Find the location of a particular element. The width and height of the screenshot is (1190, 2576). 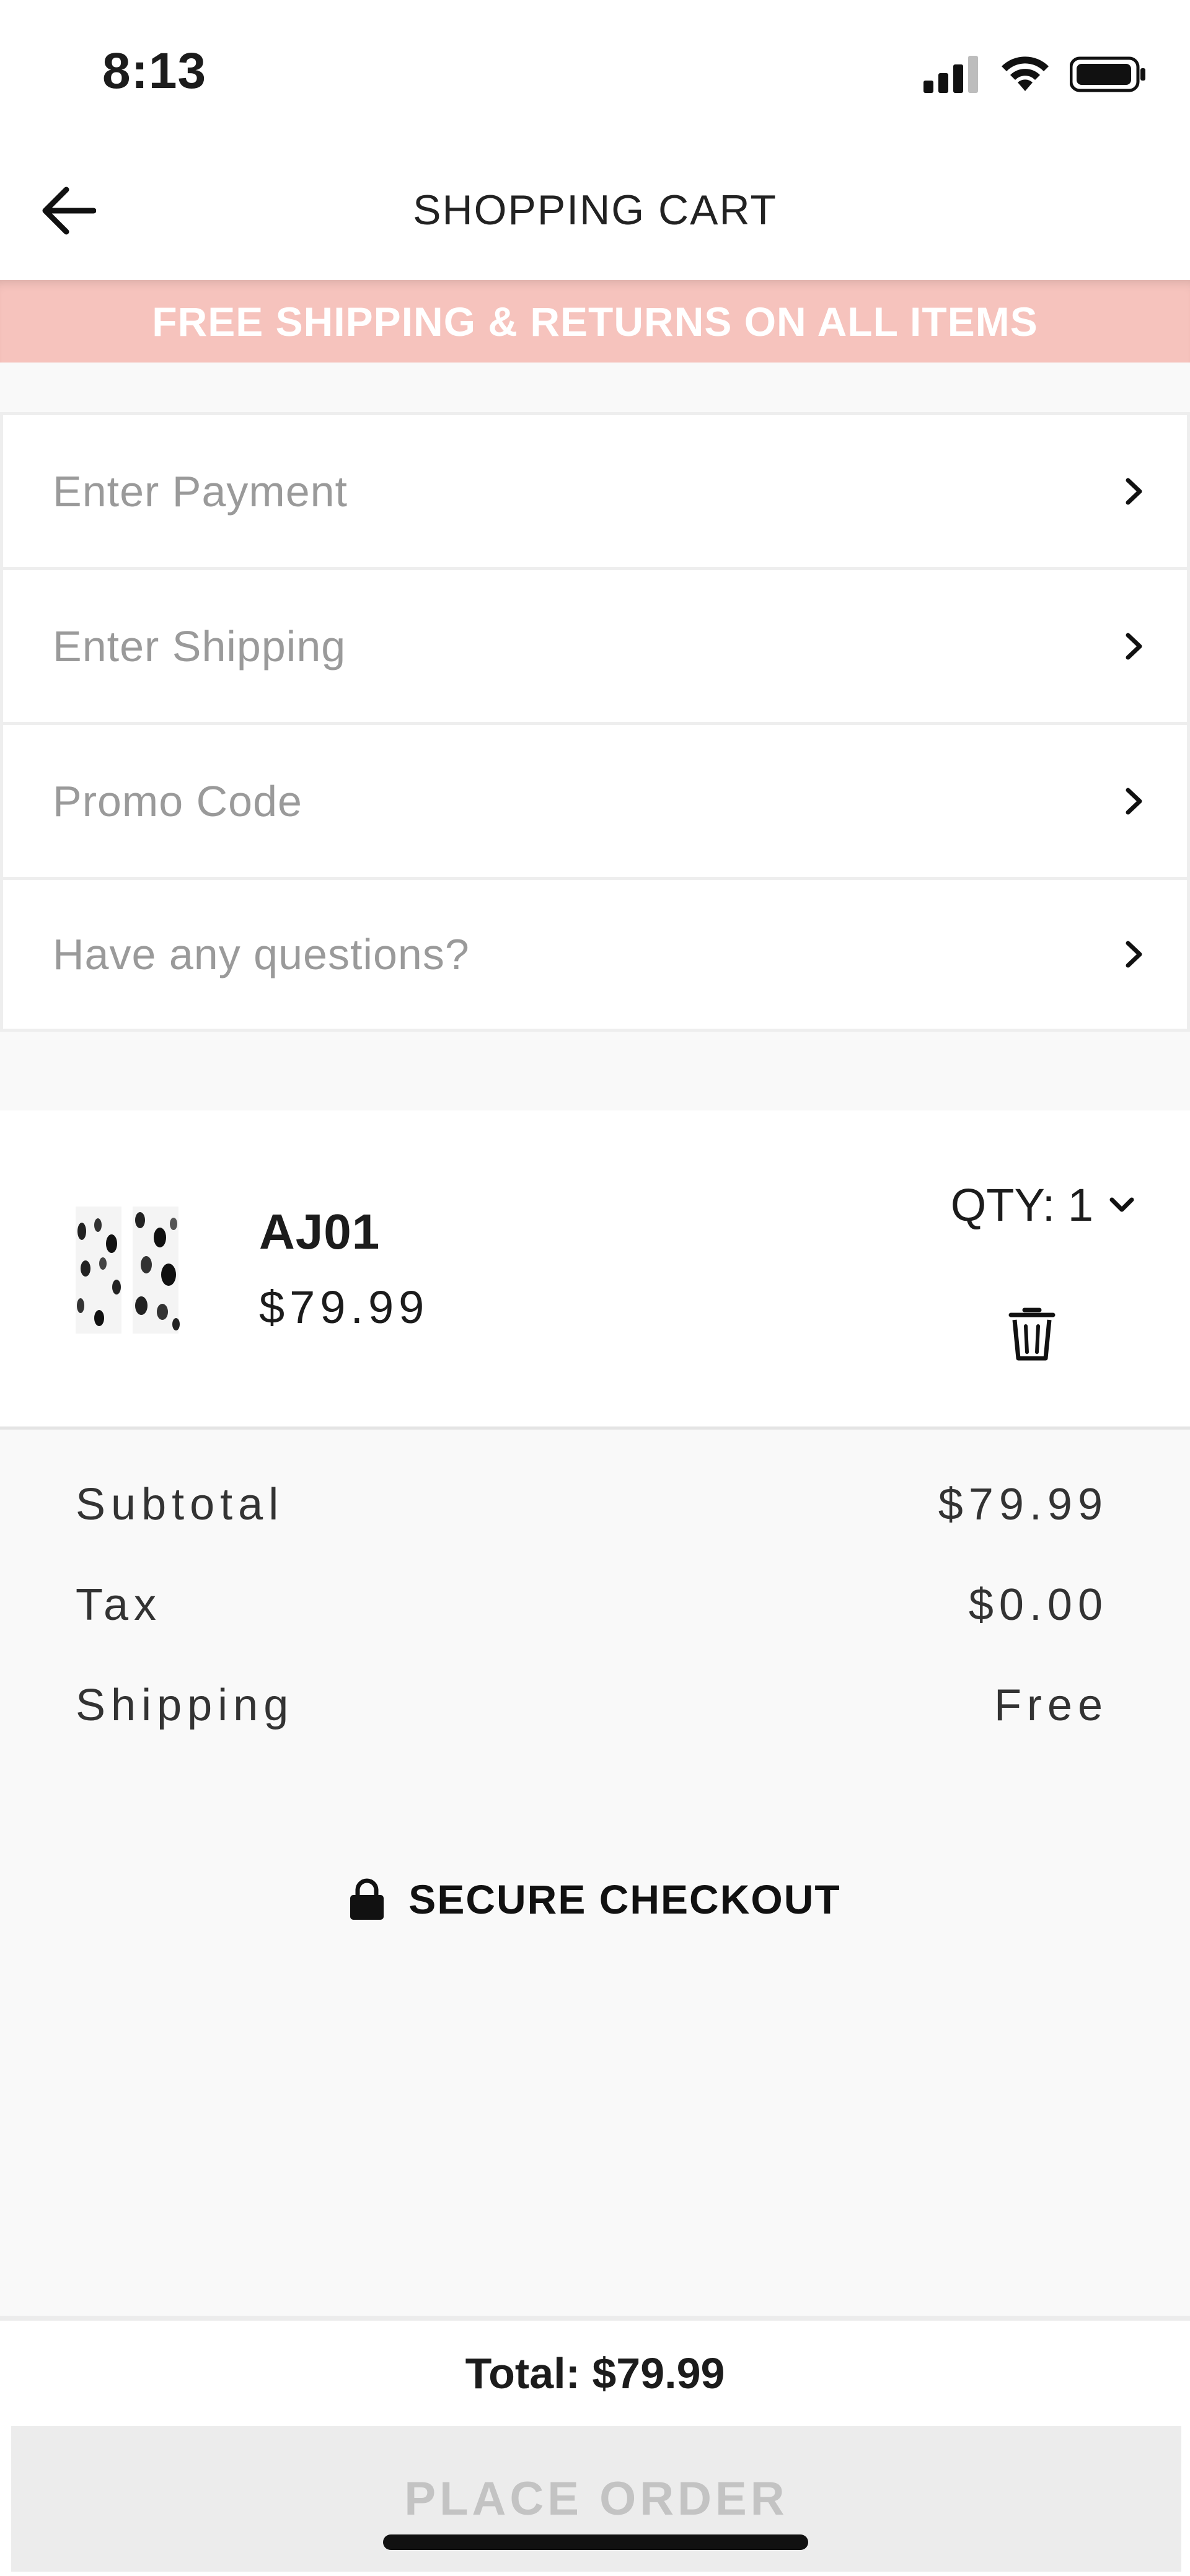

enter-payment-row: Enter Payment is located at coordinates (595, 489).